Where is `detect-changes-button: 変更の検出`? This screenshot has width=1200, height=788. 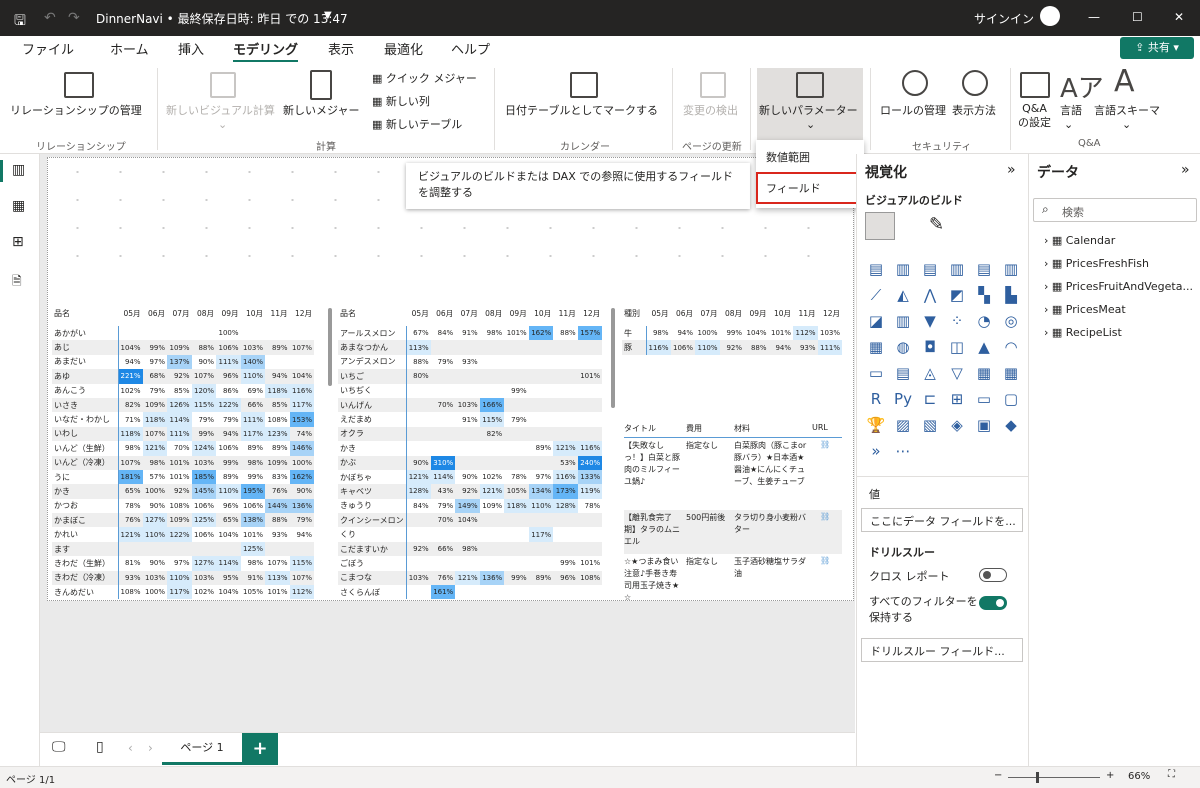
detect-changes-button: 変更の検出 is located at coordinates (710, 110).